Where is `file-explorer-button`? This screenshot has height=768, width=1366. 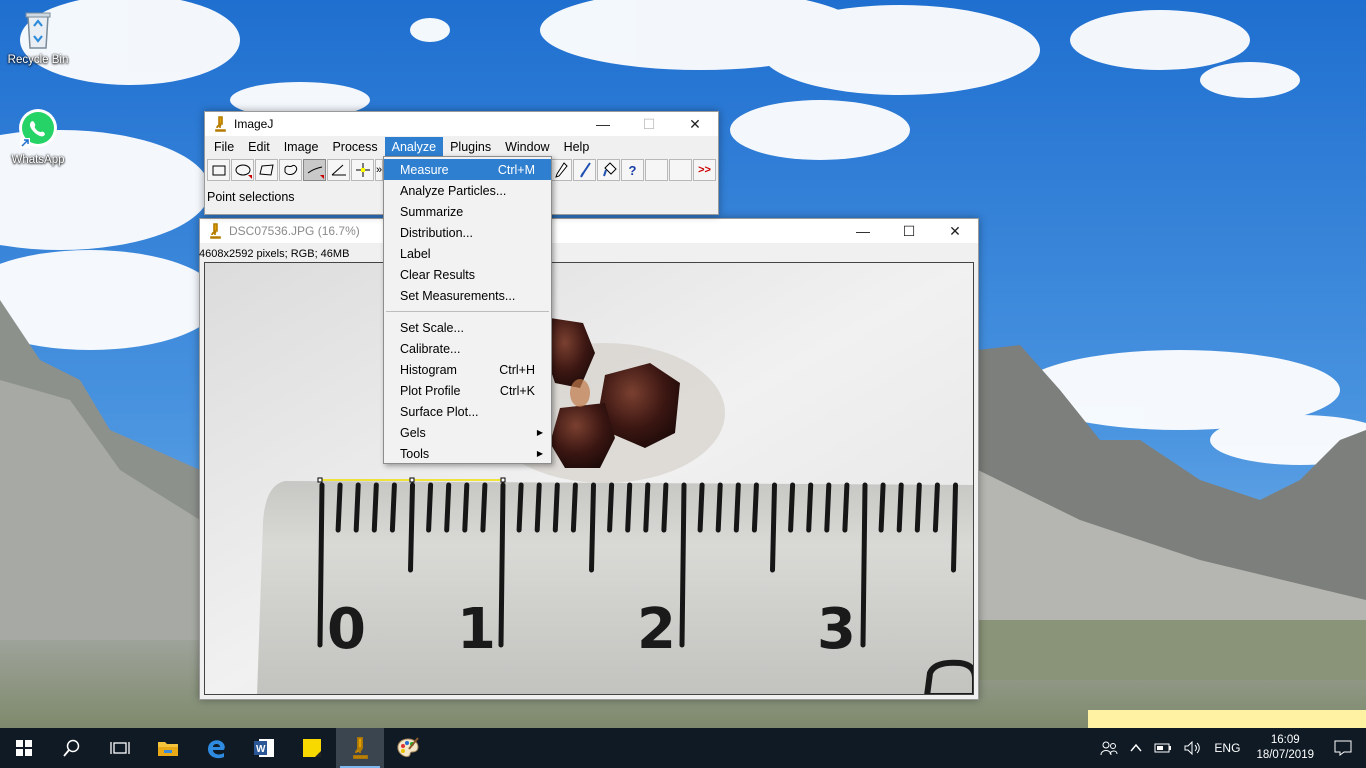 file-explorer-button is located at coordinates (168, 748).